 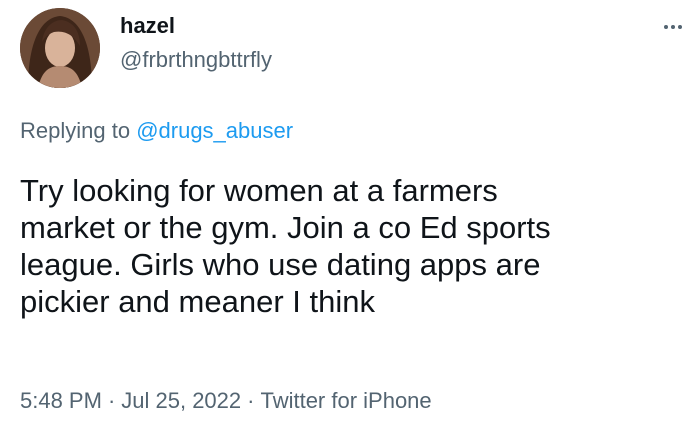 I want to click on reply-context: Replying to @drugs_abuser, so click(x=156, y=131).